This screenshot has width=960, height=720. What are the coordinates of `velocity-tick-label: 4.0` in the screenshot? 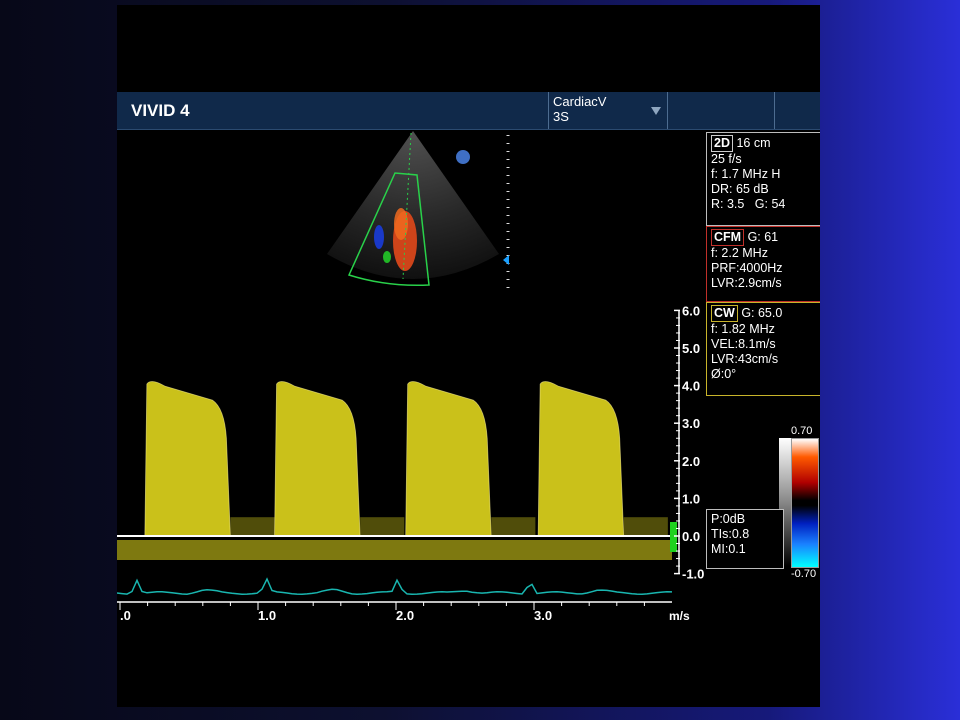 It's located at (691, 386).